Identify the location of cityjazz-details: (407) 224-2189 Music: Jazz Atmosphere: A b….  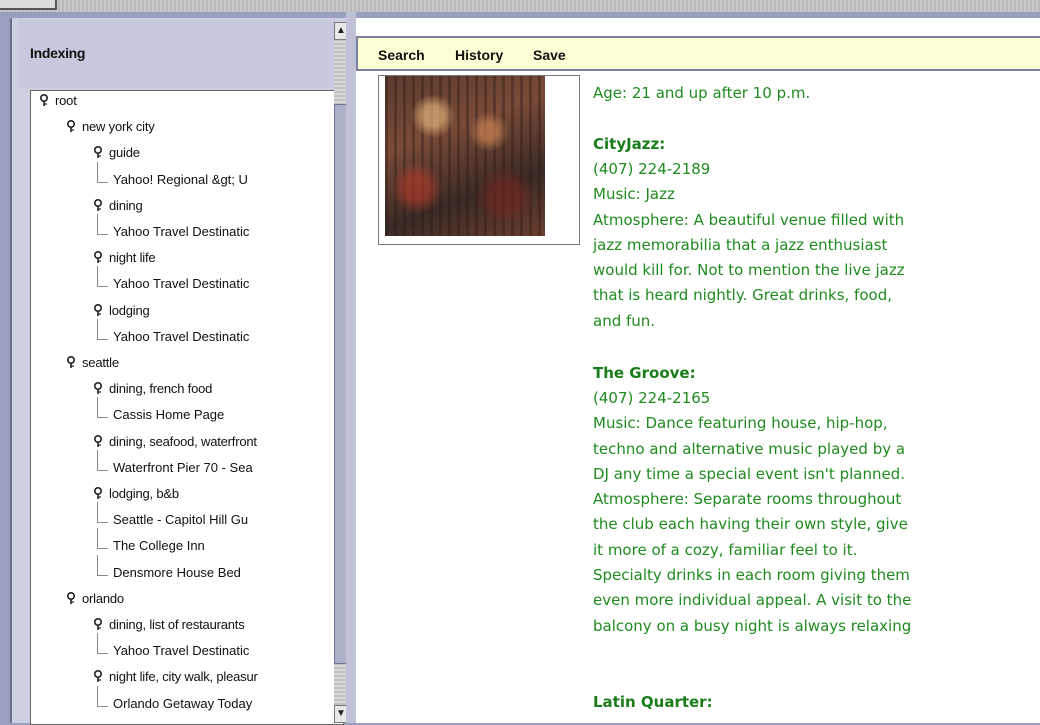
(749, 245).